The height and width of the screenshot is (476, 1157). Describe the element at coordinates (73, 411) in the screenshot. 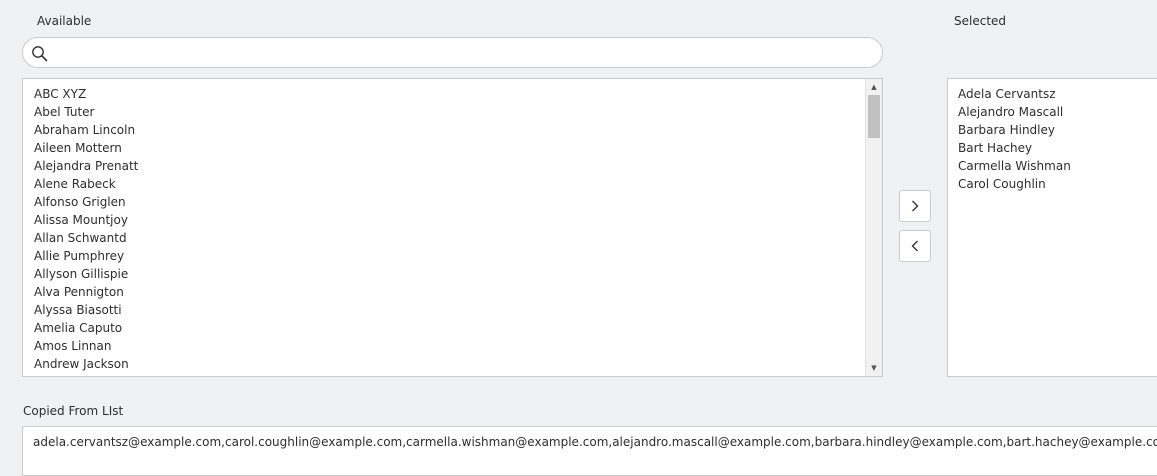

I see `copied-from-list-label: Copied From LIst` at that location.